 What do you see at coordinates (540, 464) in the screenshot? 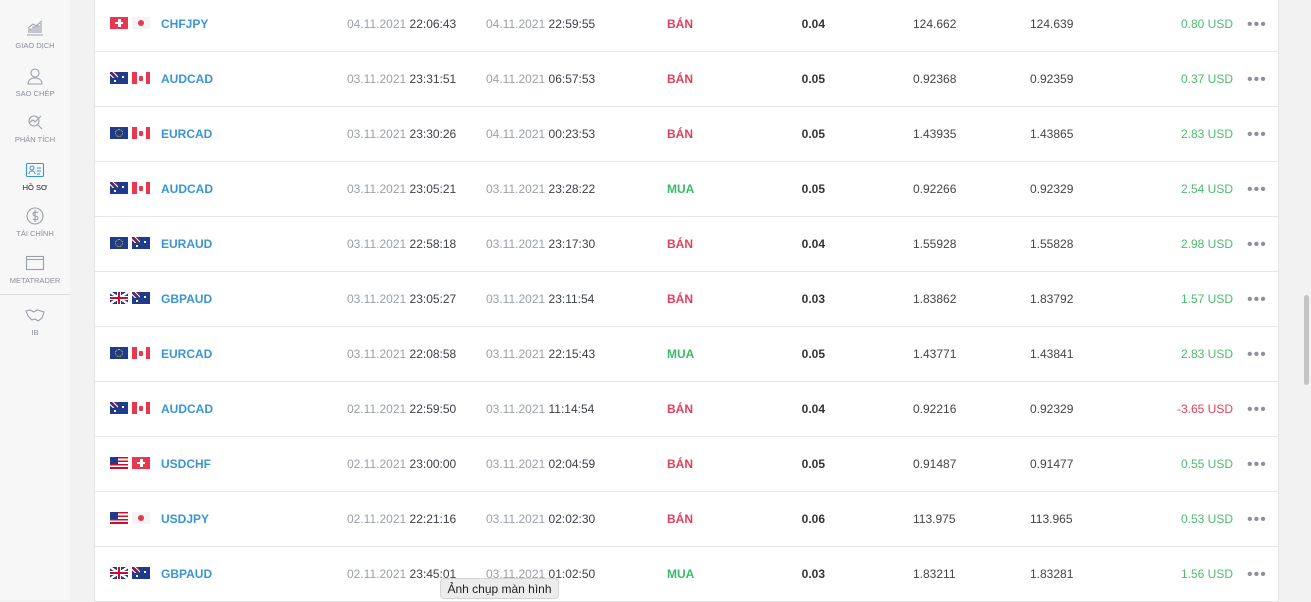
I see `close-time: 03.11.2021 02:04:59` at bounding box center [540, 464].